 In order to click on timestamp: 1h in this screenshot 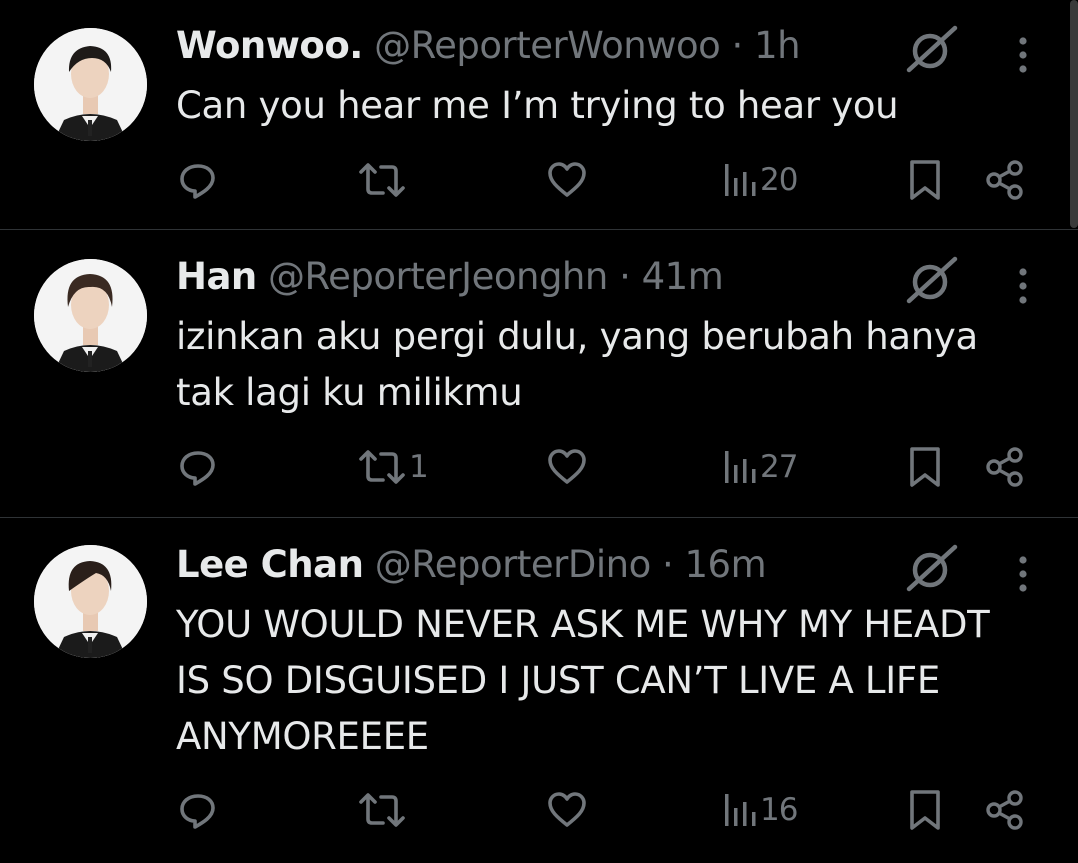, I will do `click(777, 45)`.